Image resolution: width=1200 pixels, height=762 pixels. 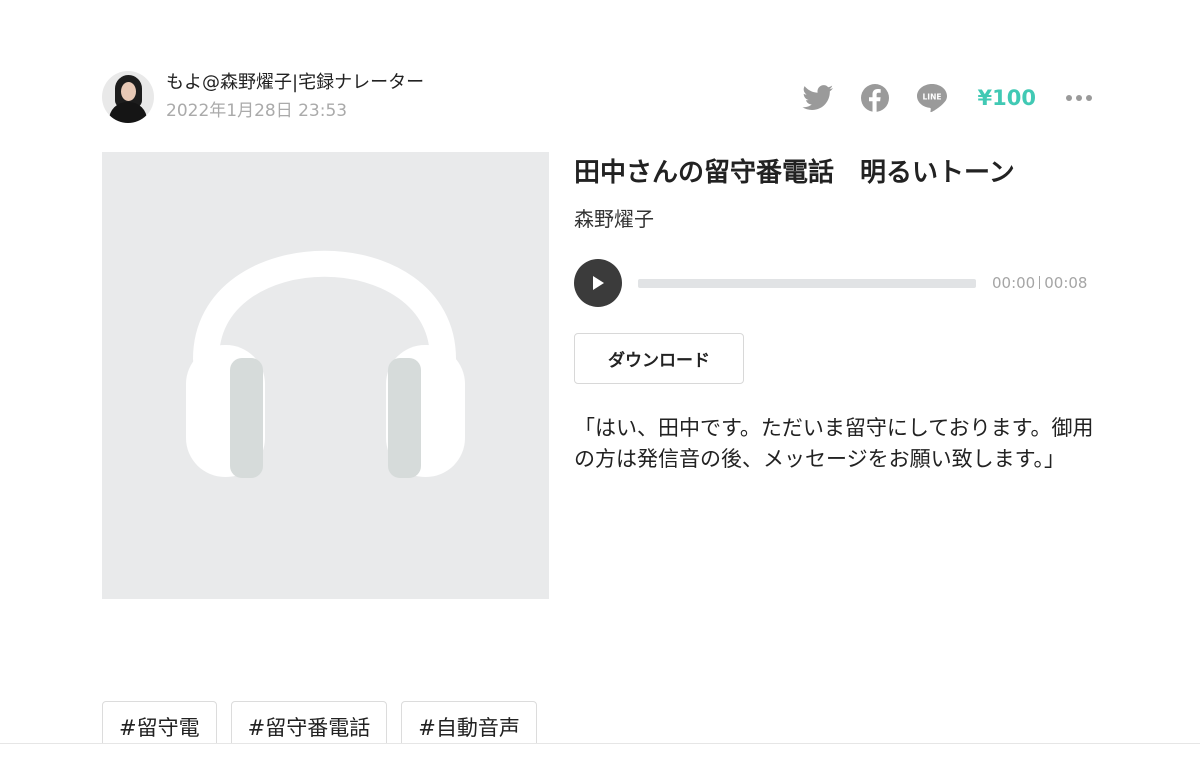 I want to click on current-time: 00:00, so click(x=1014, y=283).